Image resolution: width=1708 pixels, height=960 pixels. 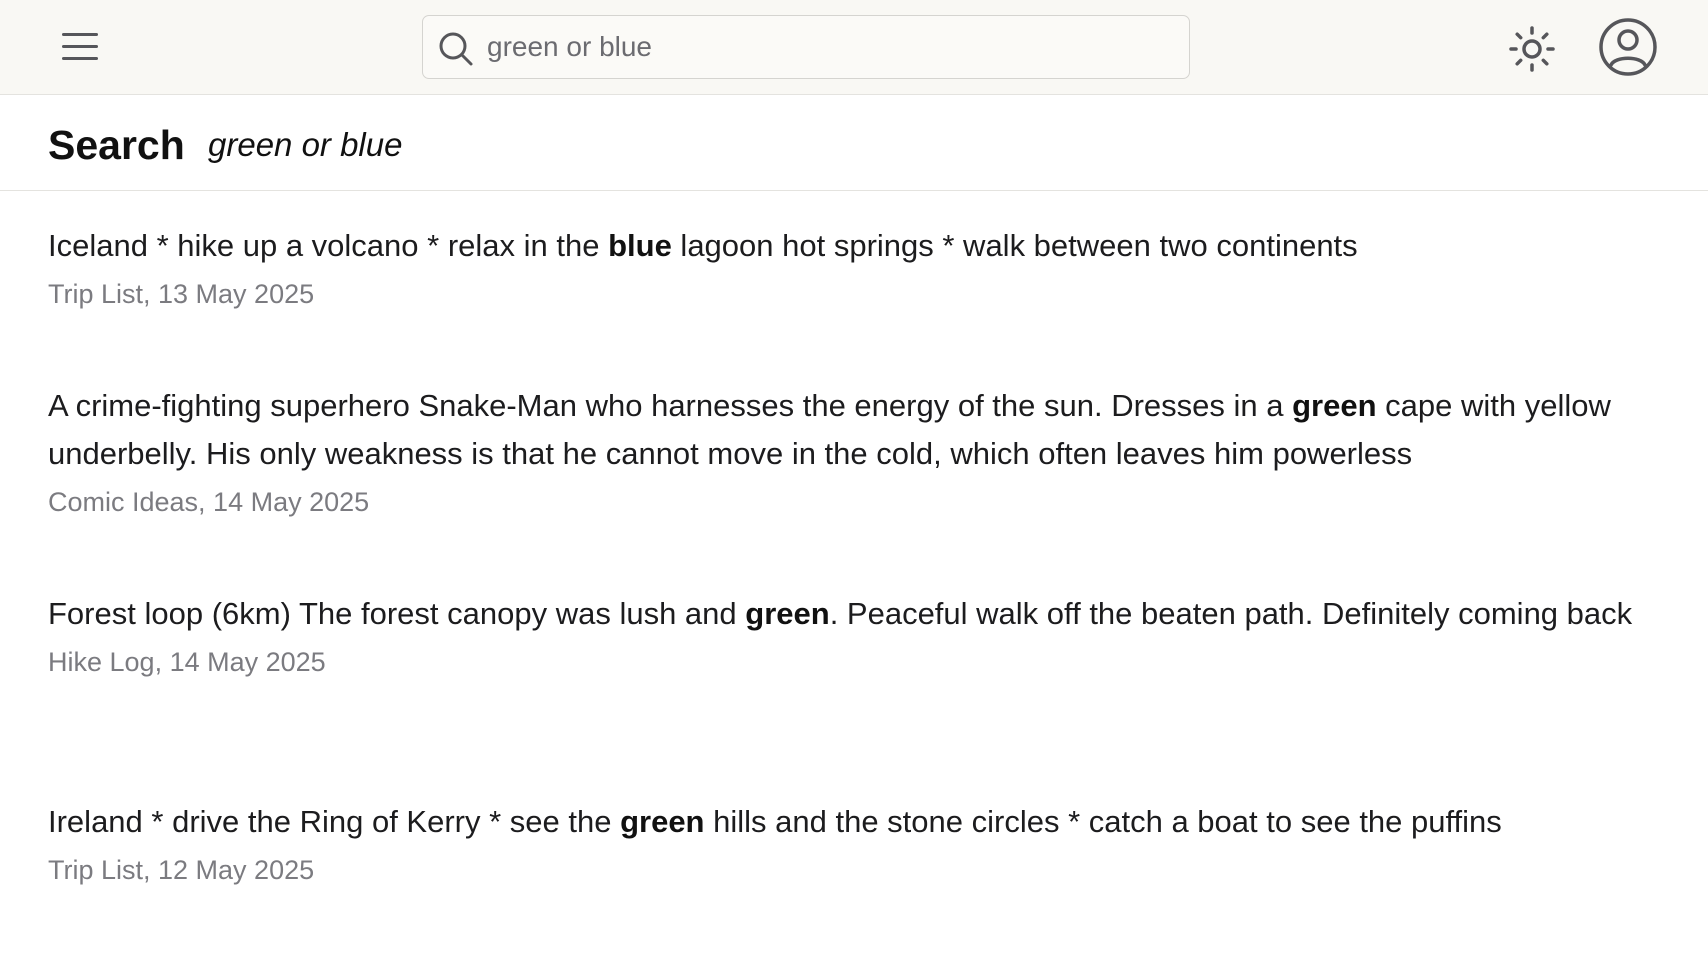 What do you see at coordinates (456, 49) in the screenshot?
I see `search-icon` at bounding box center [456, 49].